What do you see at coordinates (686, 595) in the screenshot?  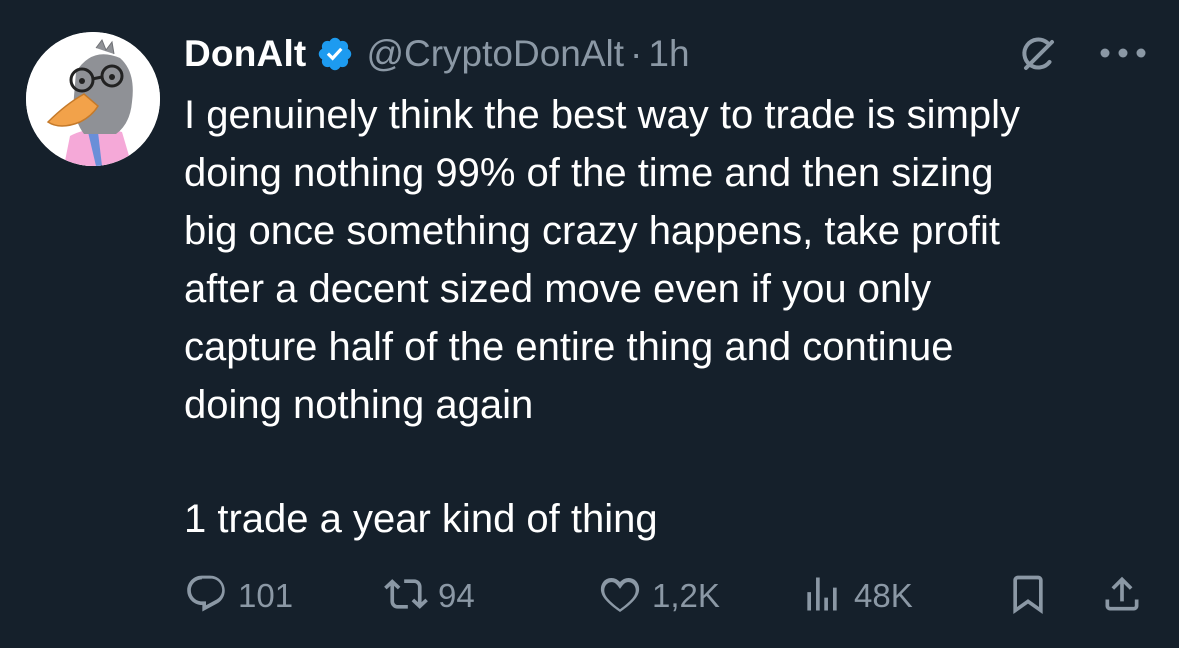 I see `like-count: 1,2K` at bounding box center [686, 595].